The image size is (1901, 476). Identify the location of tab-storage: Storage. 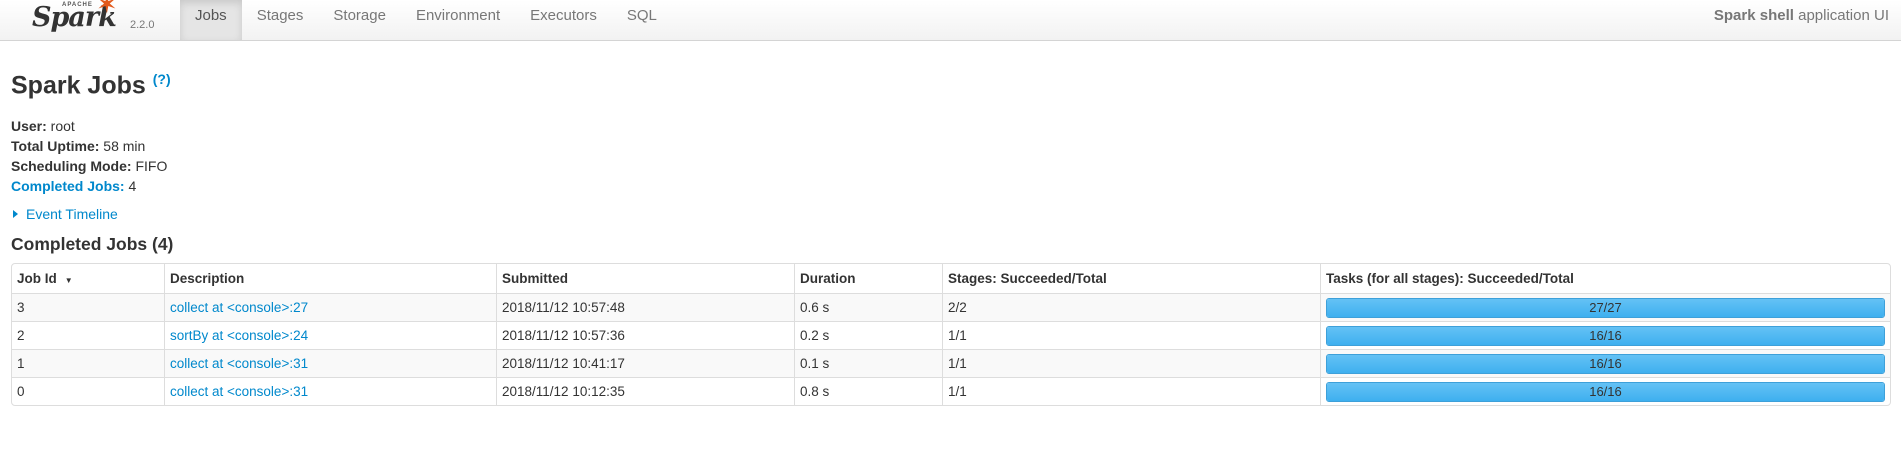
(359, 20).